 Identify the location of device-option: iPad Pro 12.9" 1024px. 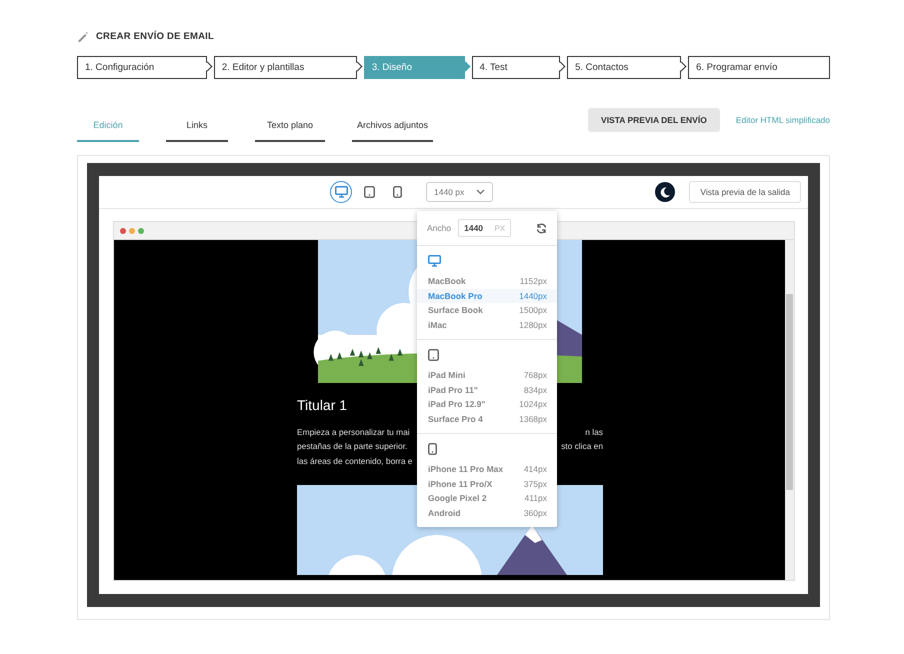
(487, 404).